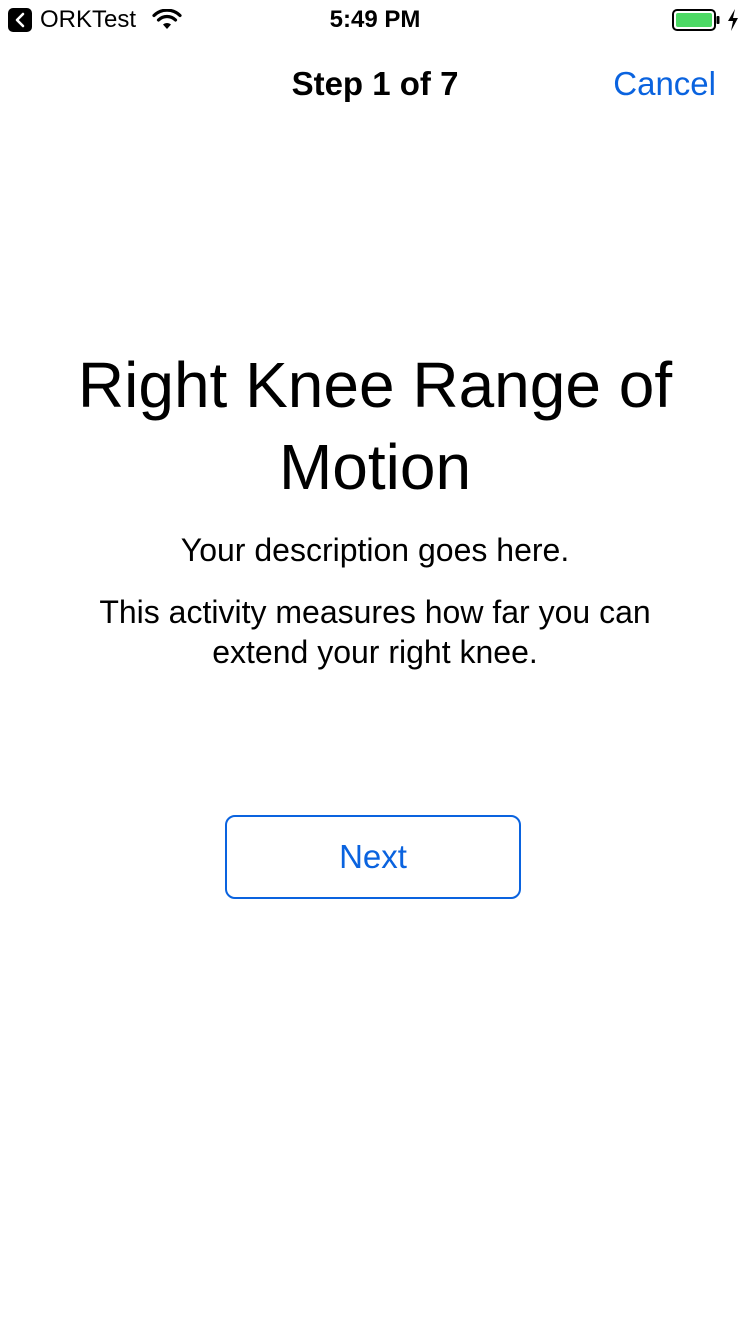 This screenshot has height=1334, width=750. I want to click on page-title: Right Knee Range of Motion, so click(375, 426).